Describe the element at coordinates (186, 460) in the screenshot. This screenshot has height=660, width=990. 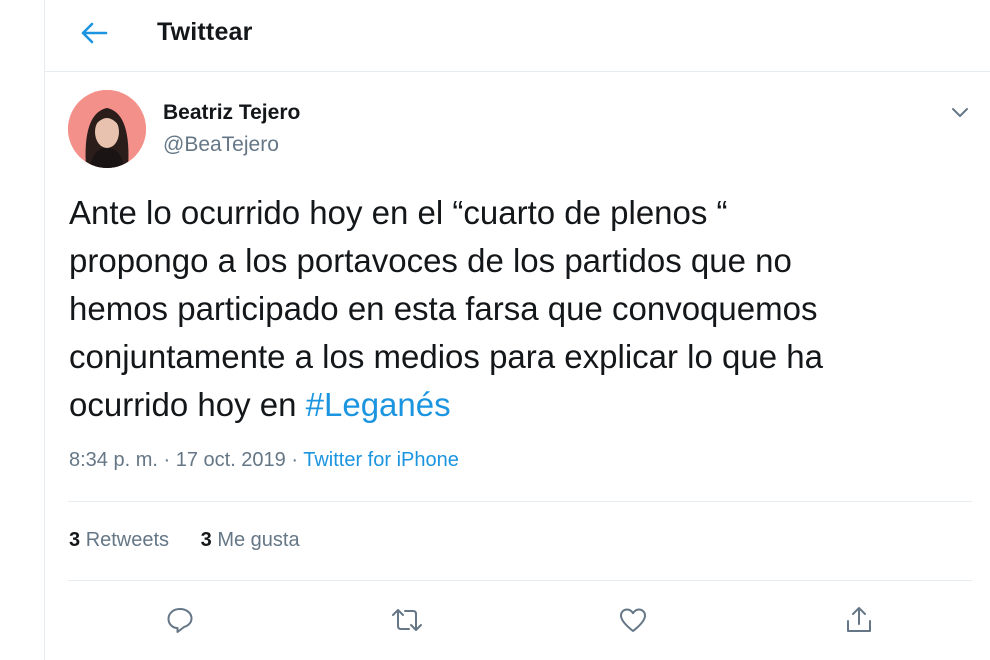
I see `tweet-timestamp: 8:34 p. m. · 17 oct. 2019 ·` at that location.